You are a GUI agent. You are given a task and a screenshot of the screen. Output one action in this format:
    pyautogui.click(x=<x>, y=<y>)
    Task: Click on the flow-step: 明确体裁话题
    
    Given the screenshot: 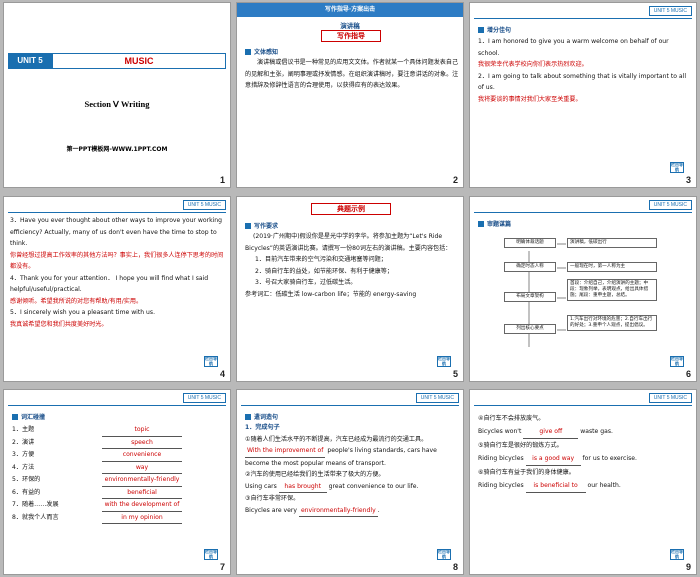 What is the action you would take?
    pyautogui.click(x=530, y=243)
    